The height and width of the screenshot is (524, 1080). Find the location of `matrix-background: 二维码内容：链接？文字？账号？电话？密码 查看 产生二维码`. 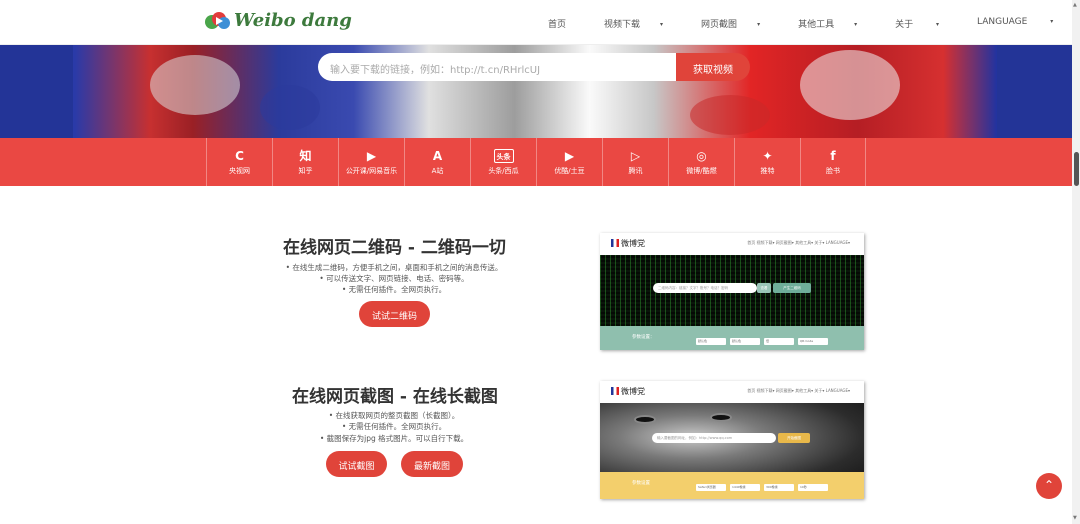

matrix-background: 二维码内容：链接？文字？账号？电话？密码 查看 产生二维码 is located at coordinates (732, 290).